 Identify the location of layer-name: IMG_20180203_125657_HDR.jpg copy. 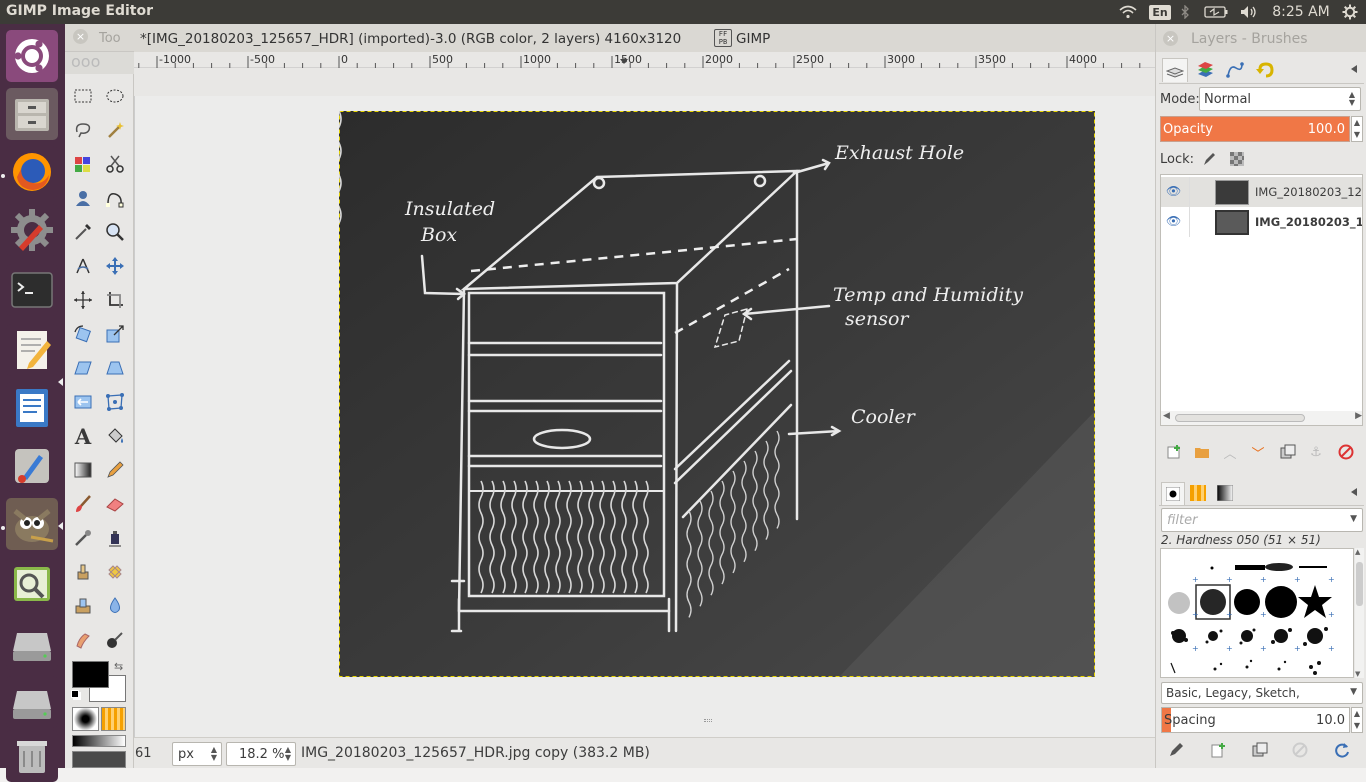
(1308, 192).